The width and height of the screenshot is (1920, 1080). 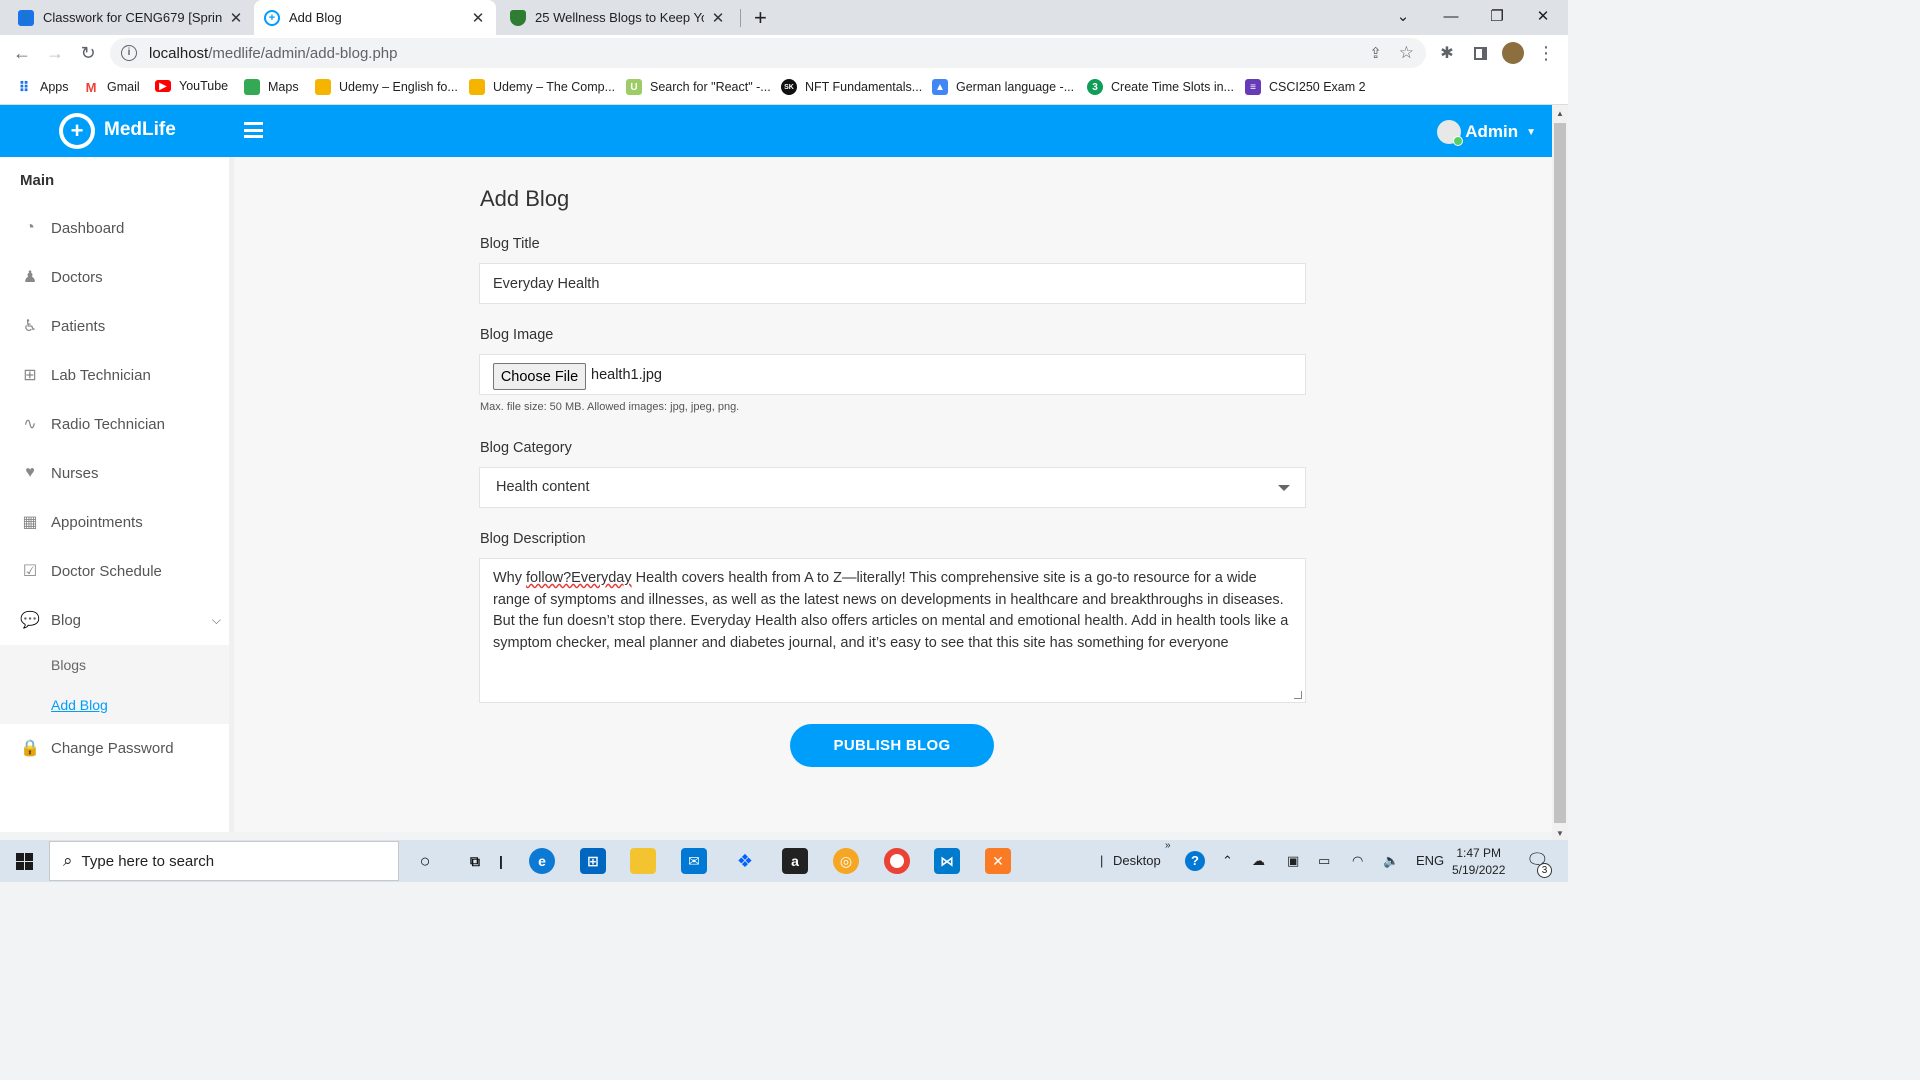 What do you see at coordinates (1317, 87) in the screenshot?
I see `bookmark-label: CSCI250 Exam 2` at bounding box center [1317, 87].